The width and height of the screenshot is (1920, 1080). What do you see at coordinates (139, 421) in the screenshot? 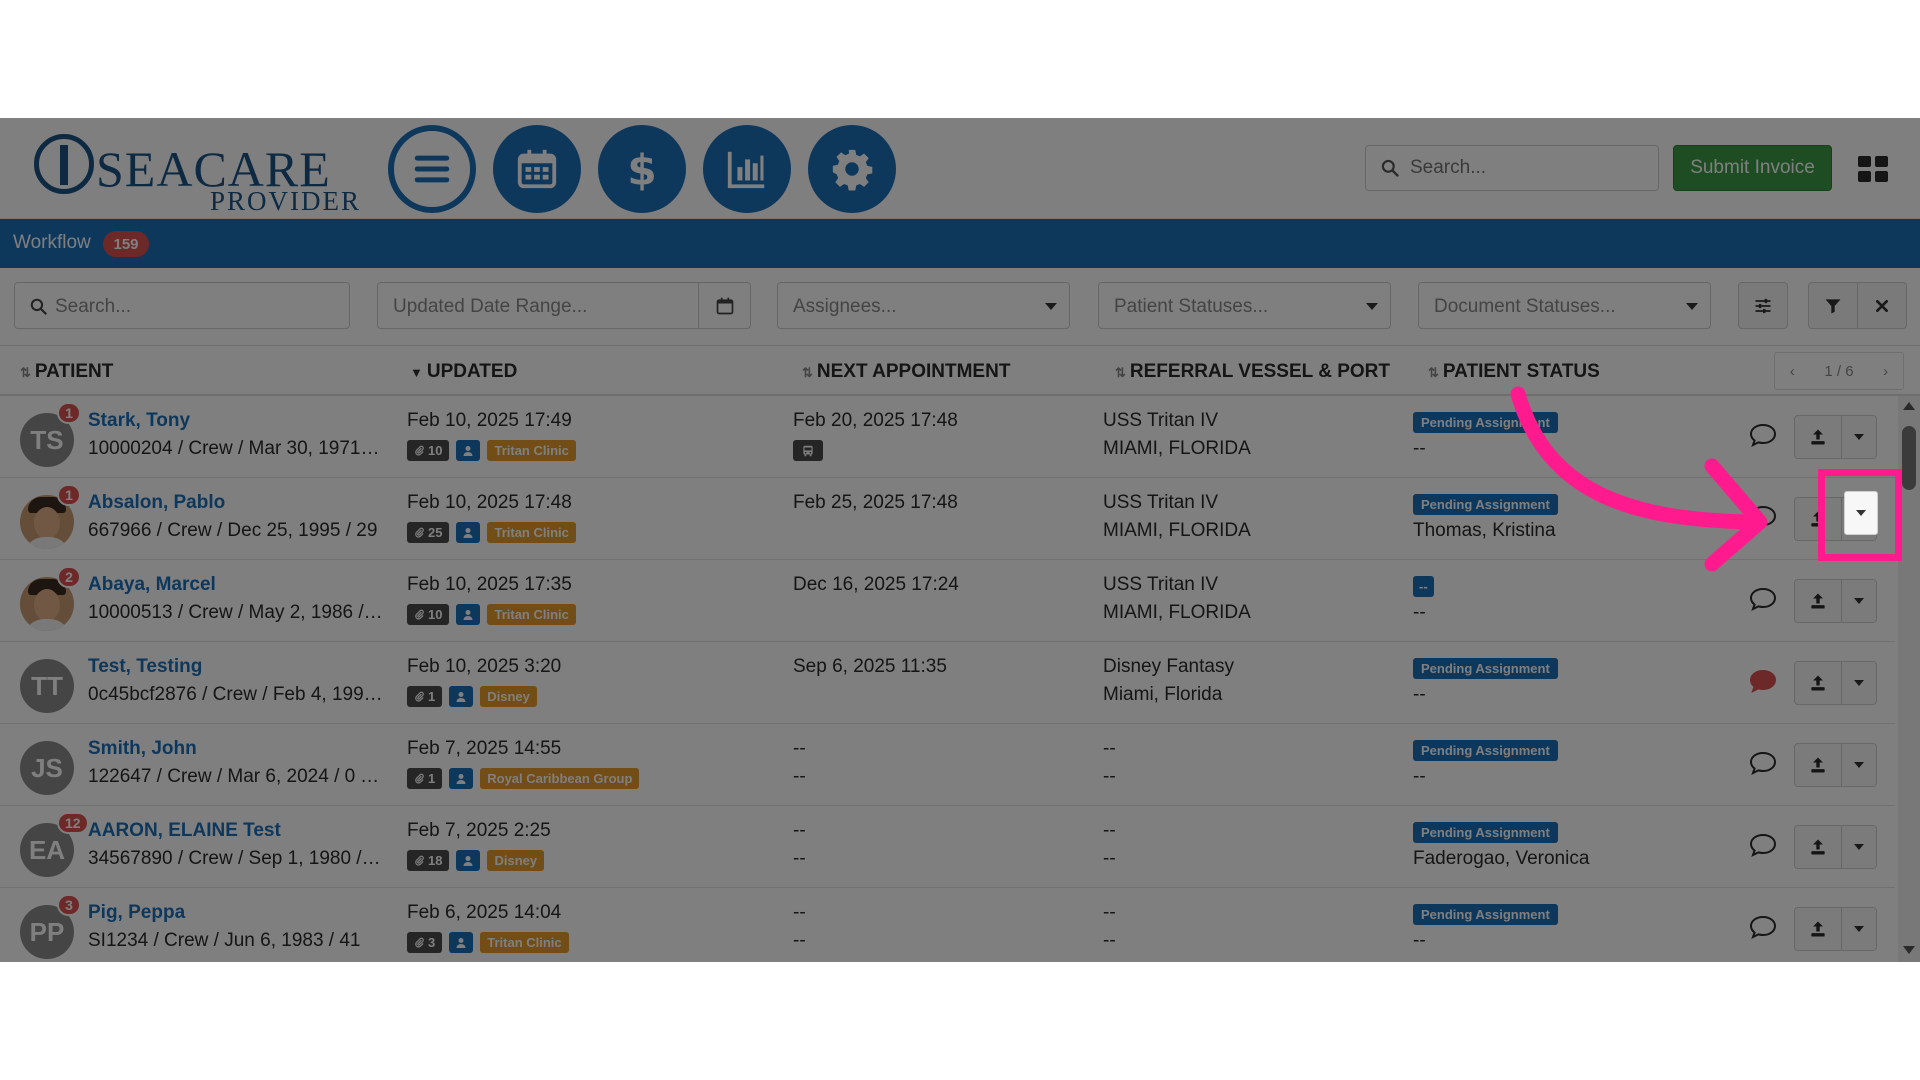
I see `patient-name-link: Stark, Tony` at bounding box center [139, 421].